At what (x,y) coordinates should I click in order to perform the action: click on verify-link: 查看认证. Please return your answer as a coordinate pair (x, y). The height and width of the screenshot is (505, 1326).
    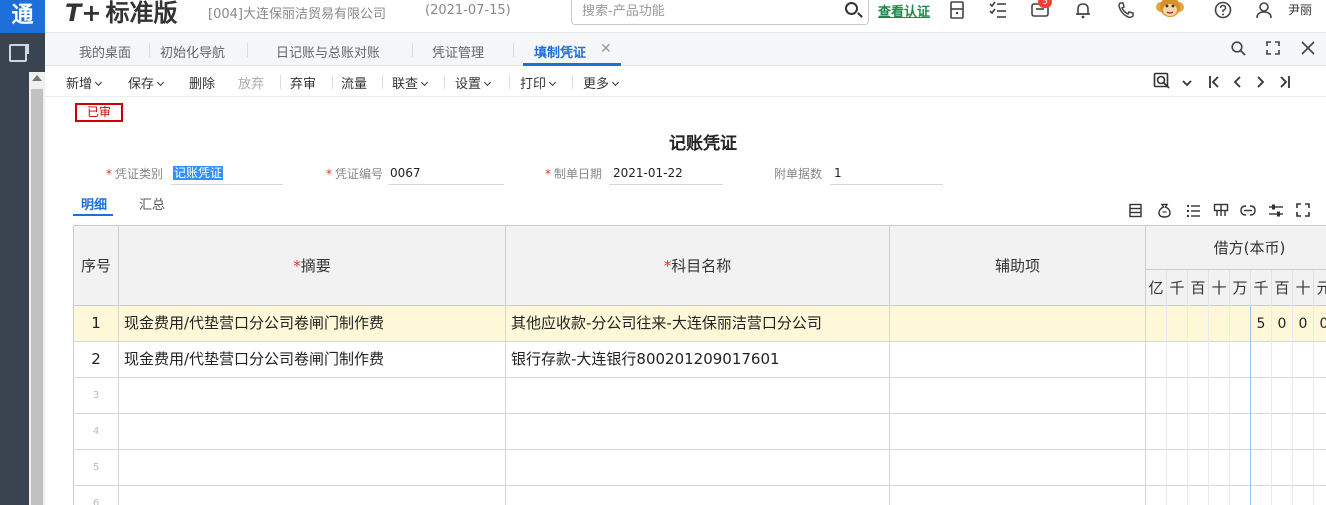
    Looking at the image, I should click on (904, 10).